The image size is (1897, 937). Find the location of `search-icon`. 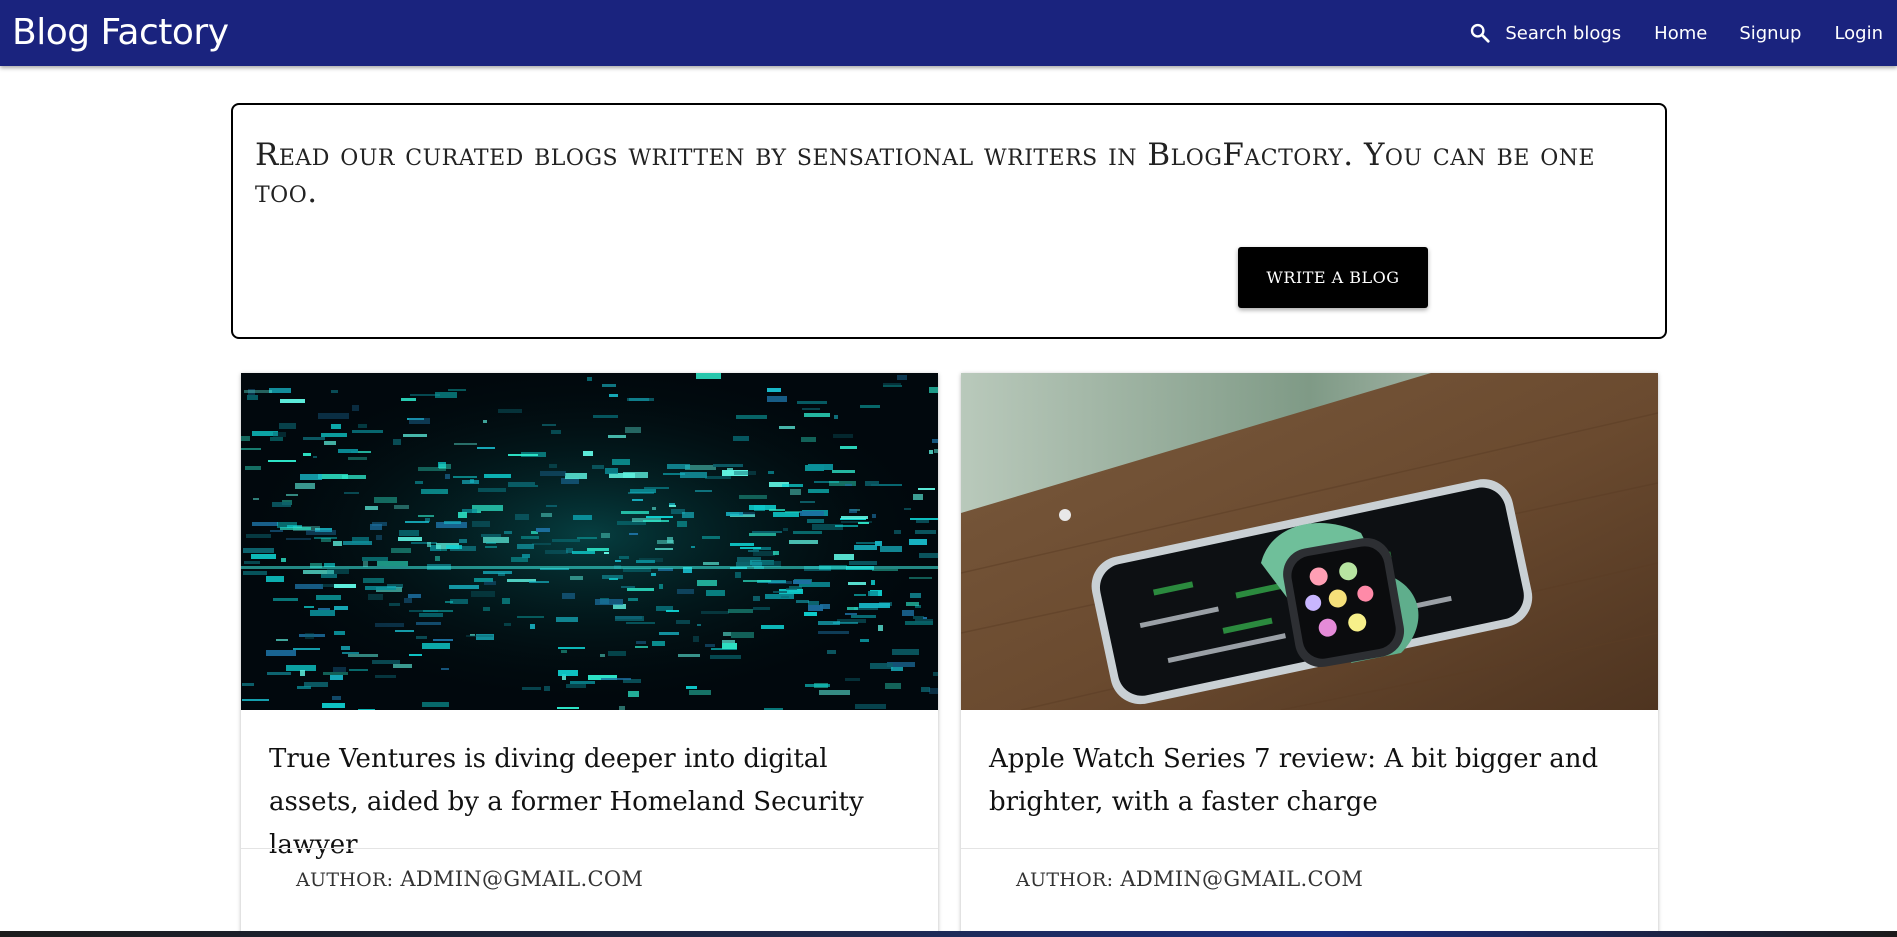

search-icon is located at coordinates (1480, 33).